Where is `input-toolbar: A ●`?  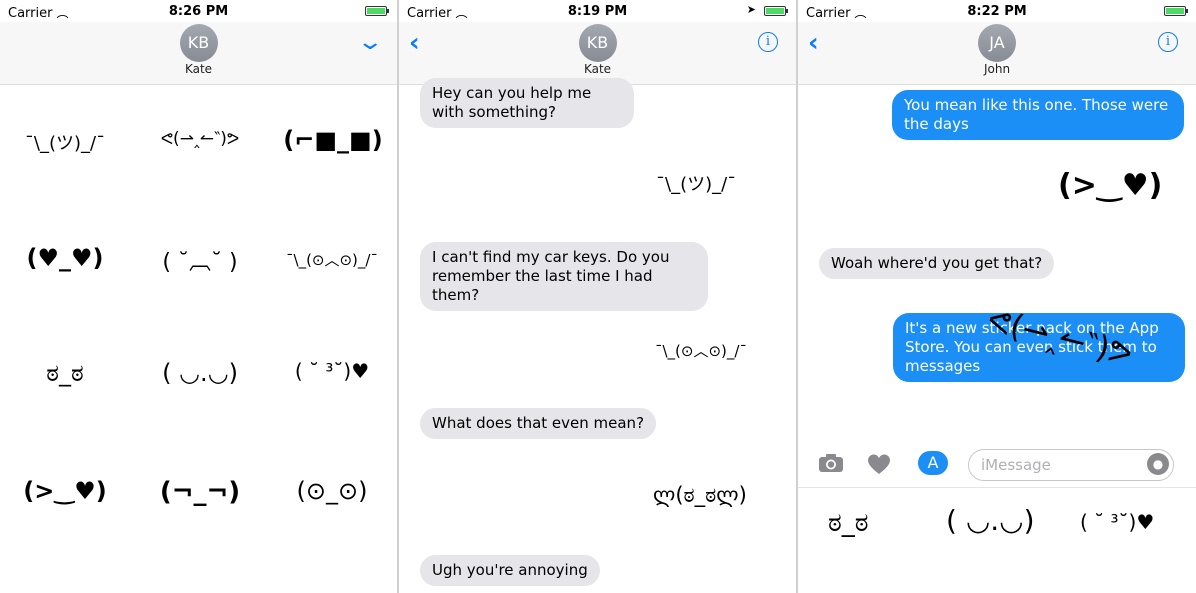 input-toolbar: A ● is located at coordinates (997, 465).